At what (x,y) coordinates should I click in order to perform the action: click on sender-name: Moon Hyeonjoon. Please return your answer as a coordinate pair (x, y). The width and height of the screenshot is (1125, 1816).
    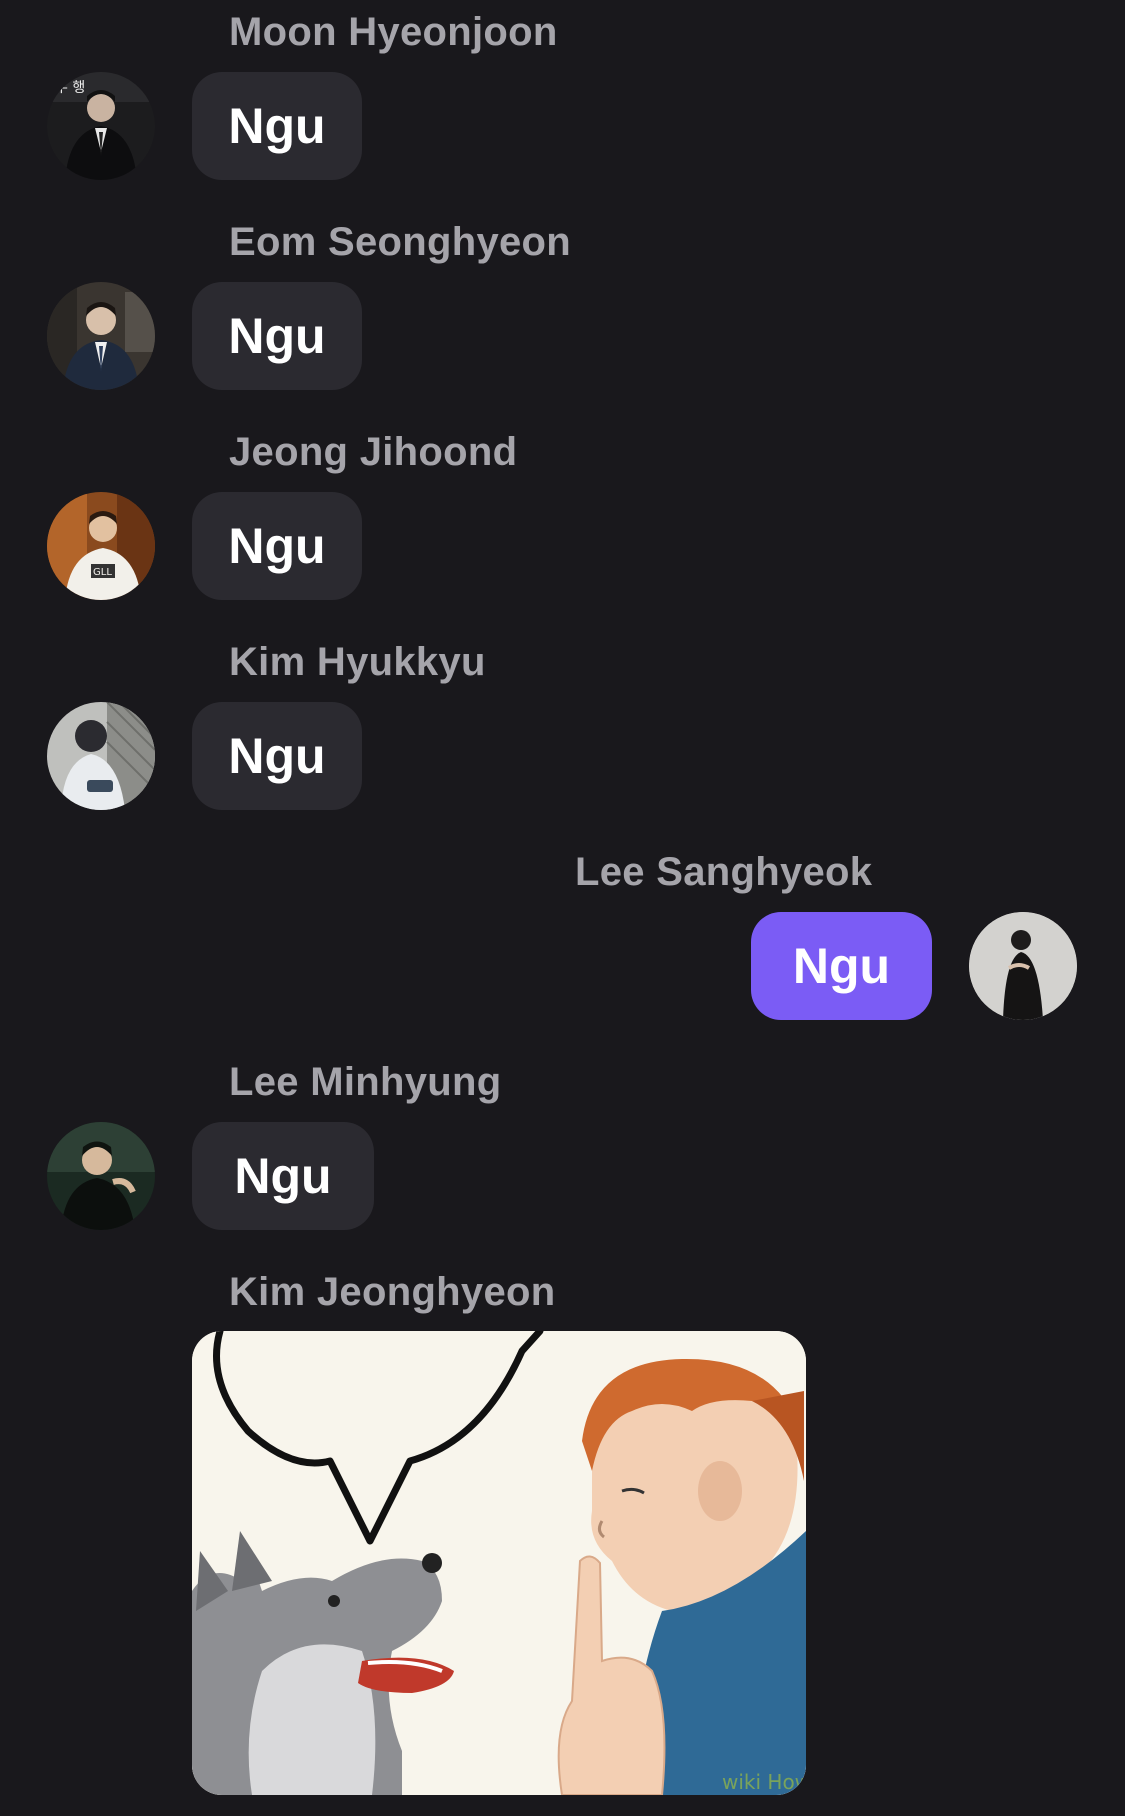
    Looking at the image, I should click on (393, 32).